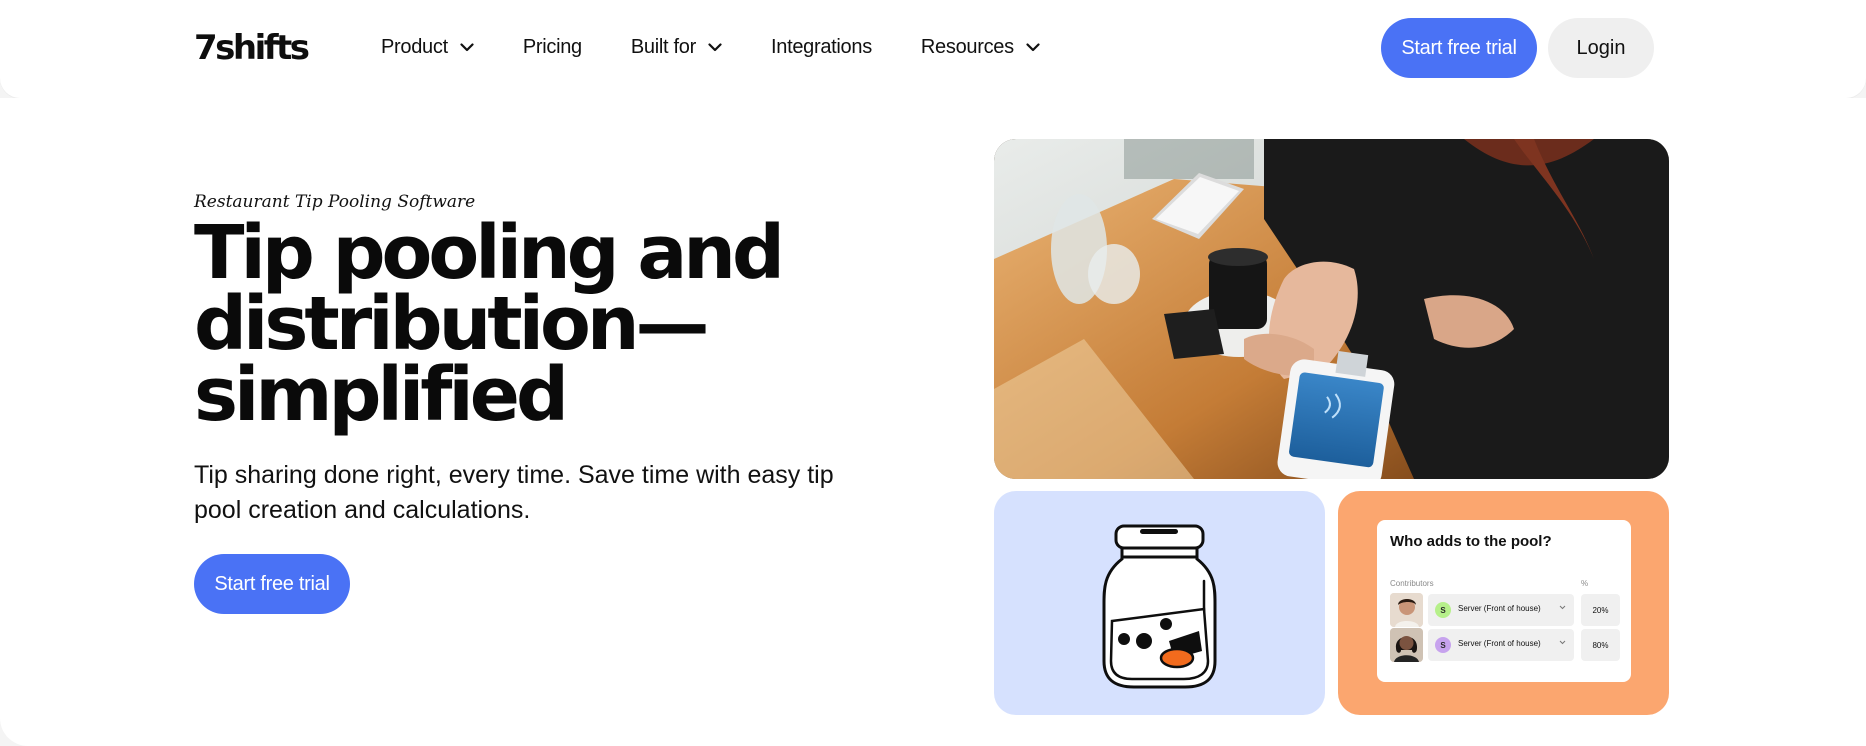  I want to click on percent-input: 80%, so click(1600, 645).